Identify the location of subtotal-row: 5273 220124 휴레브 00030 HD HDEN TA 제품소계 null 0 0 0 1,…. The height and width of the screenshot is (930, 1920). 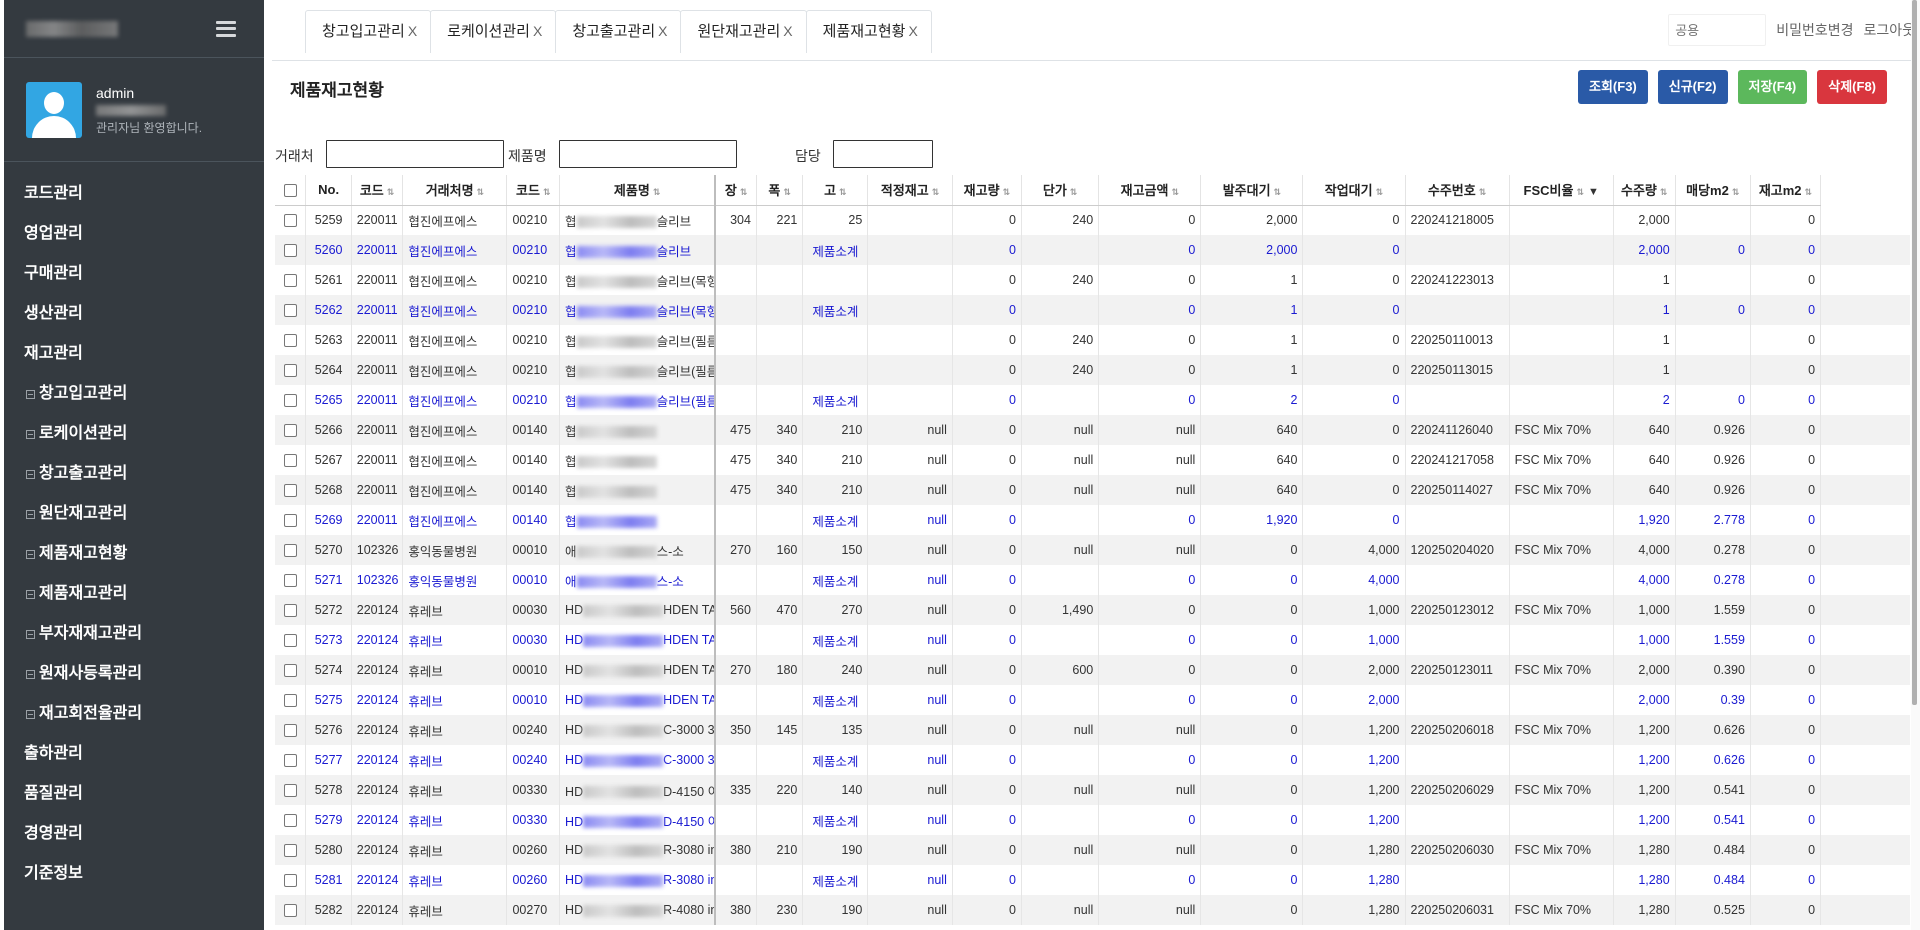
(1092, 640).